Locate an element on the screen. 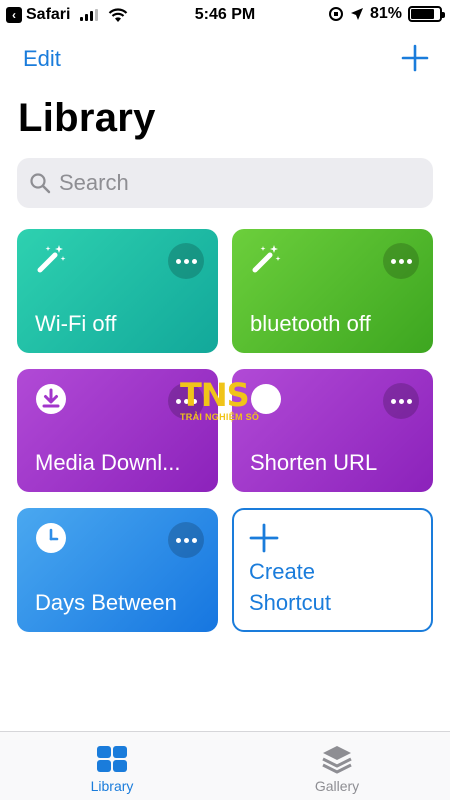  tab-bar: Library Gallery is located at coordinates (225, 765).